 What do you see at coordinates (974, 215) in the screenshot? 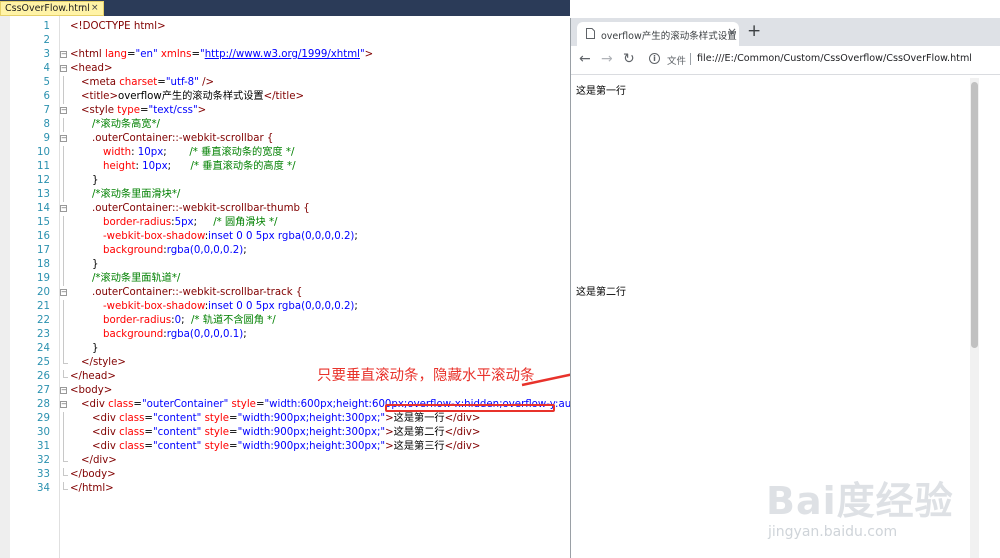
I see `vertical-scrollbar-thumb` at bounding box center [974, 215].